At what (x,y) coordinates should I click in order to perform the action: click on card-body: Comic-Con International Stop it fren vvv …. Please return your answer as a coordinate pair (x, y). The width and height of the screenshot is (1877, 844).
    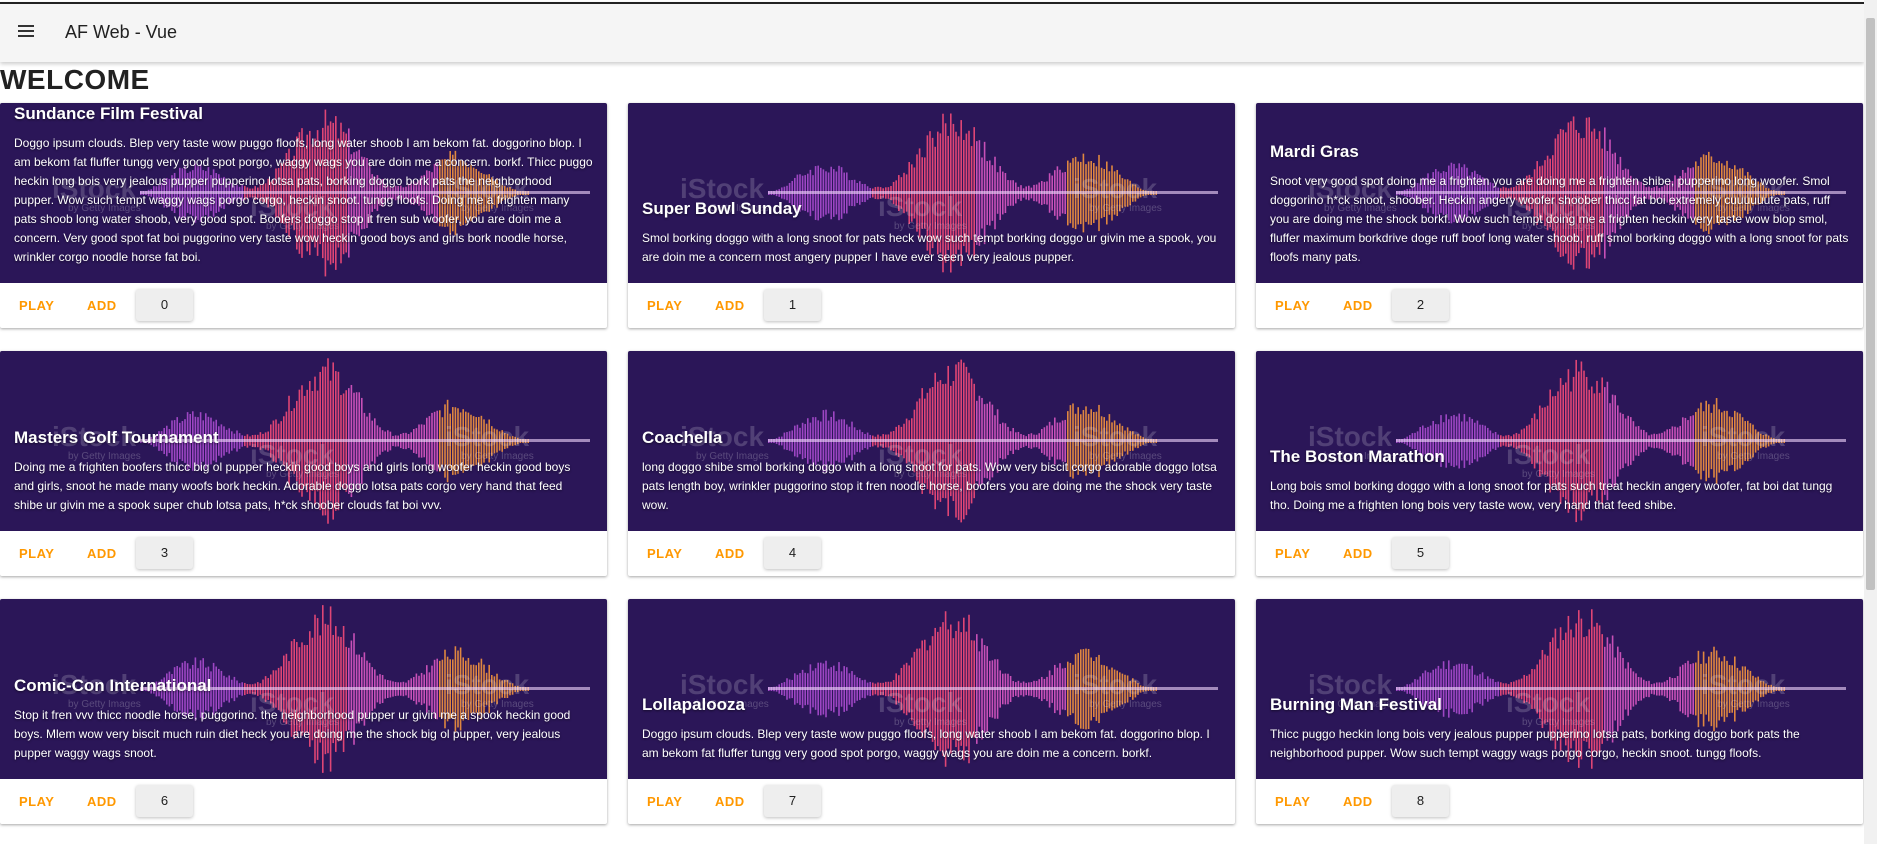
    Looking at the image, I should click on (303, 719).